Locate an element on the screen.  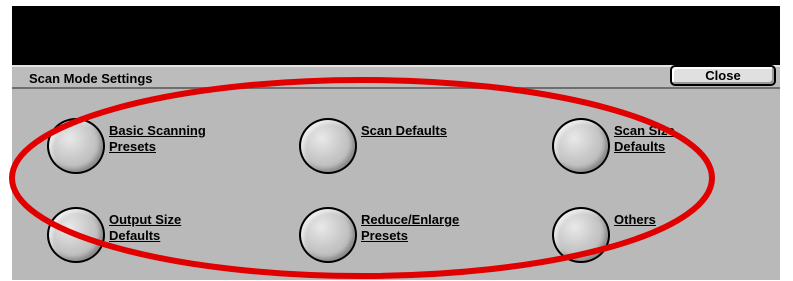
option-label: Scan Defaults is located at coordinates (404, 131).